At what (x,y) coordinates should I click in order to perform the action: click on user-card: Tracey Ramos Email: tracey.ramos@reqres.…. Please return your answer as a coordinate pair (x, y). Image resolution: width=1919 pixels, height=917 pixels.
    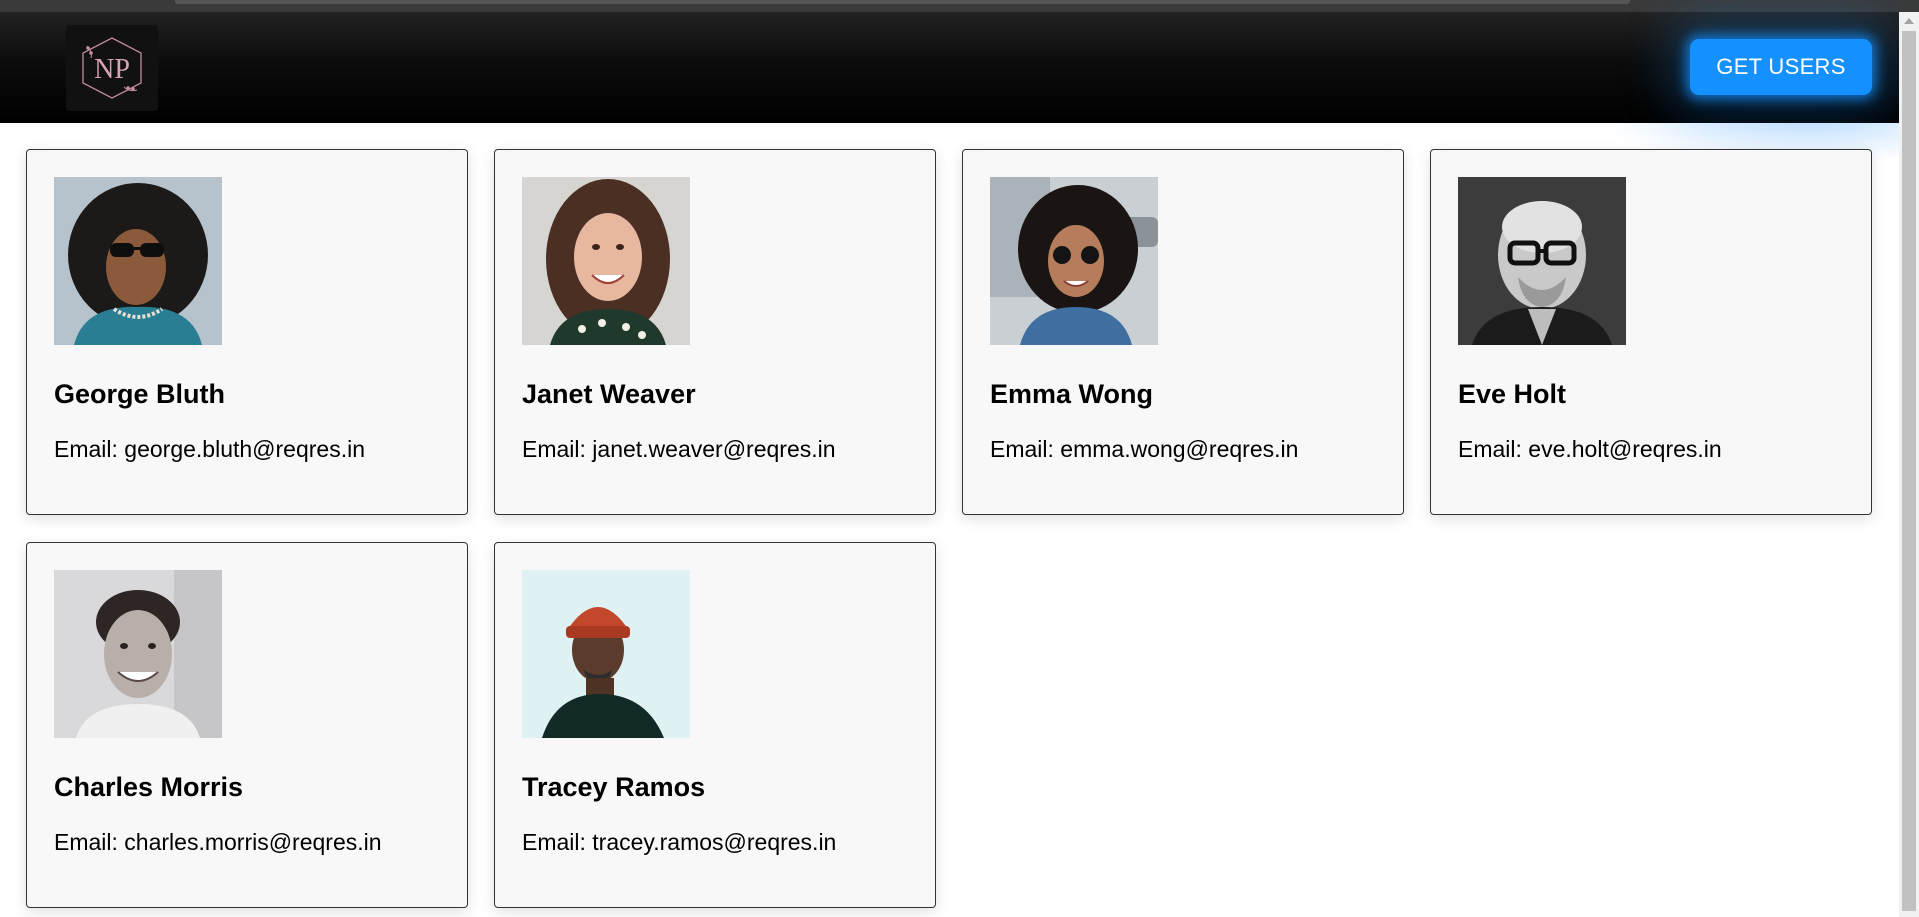
    Looking at the image, I should click on (715, 725).